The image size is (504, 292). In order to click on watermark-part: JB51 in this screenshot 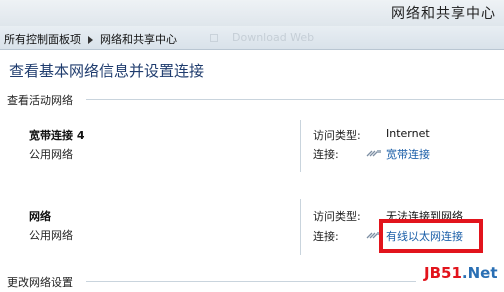, I will do `click(443, 273)`.